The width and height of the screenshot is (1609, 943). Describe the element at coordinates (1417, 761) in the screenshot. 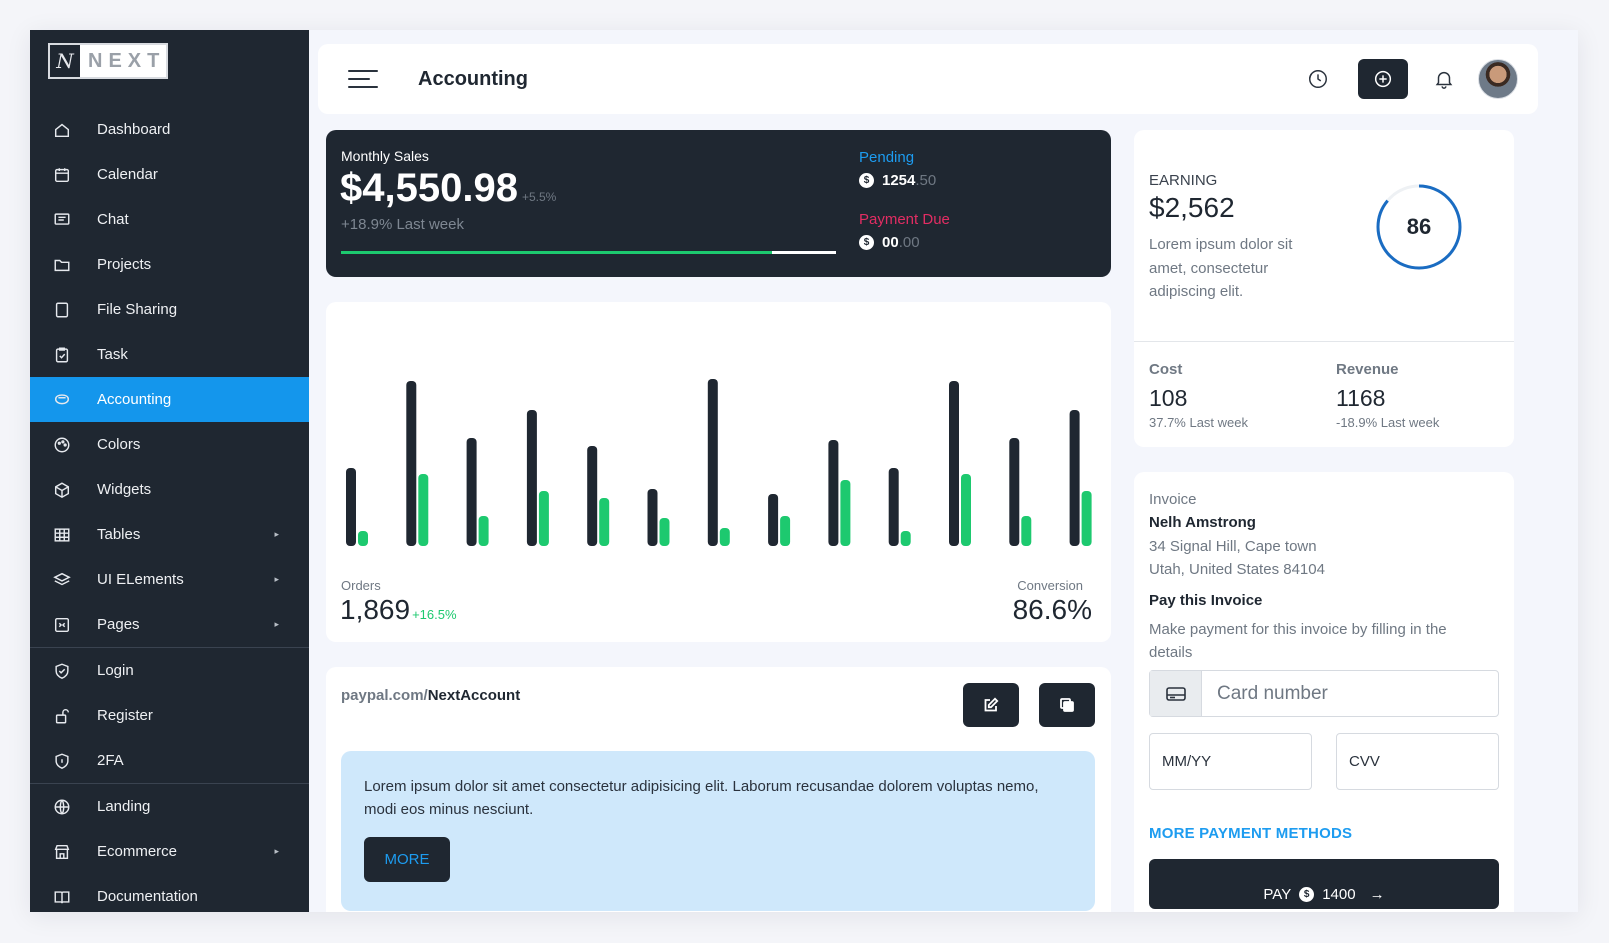

I see `cvv-input` at that location.